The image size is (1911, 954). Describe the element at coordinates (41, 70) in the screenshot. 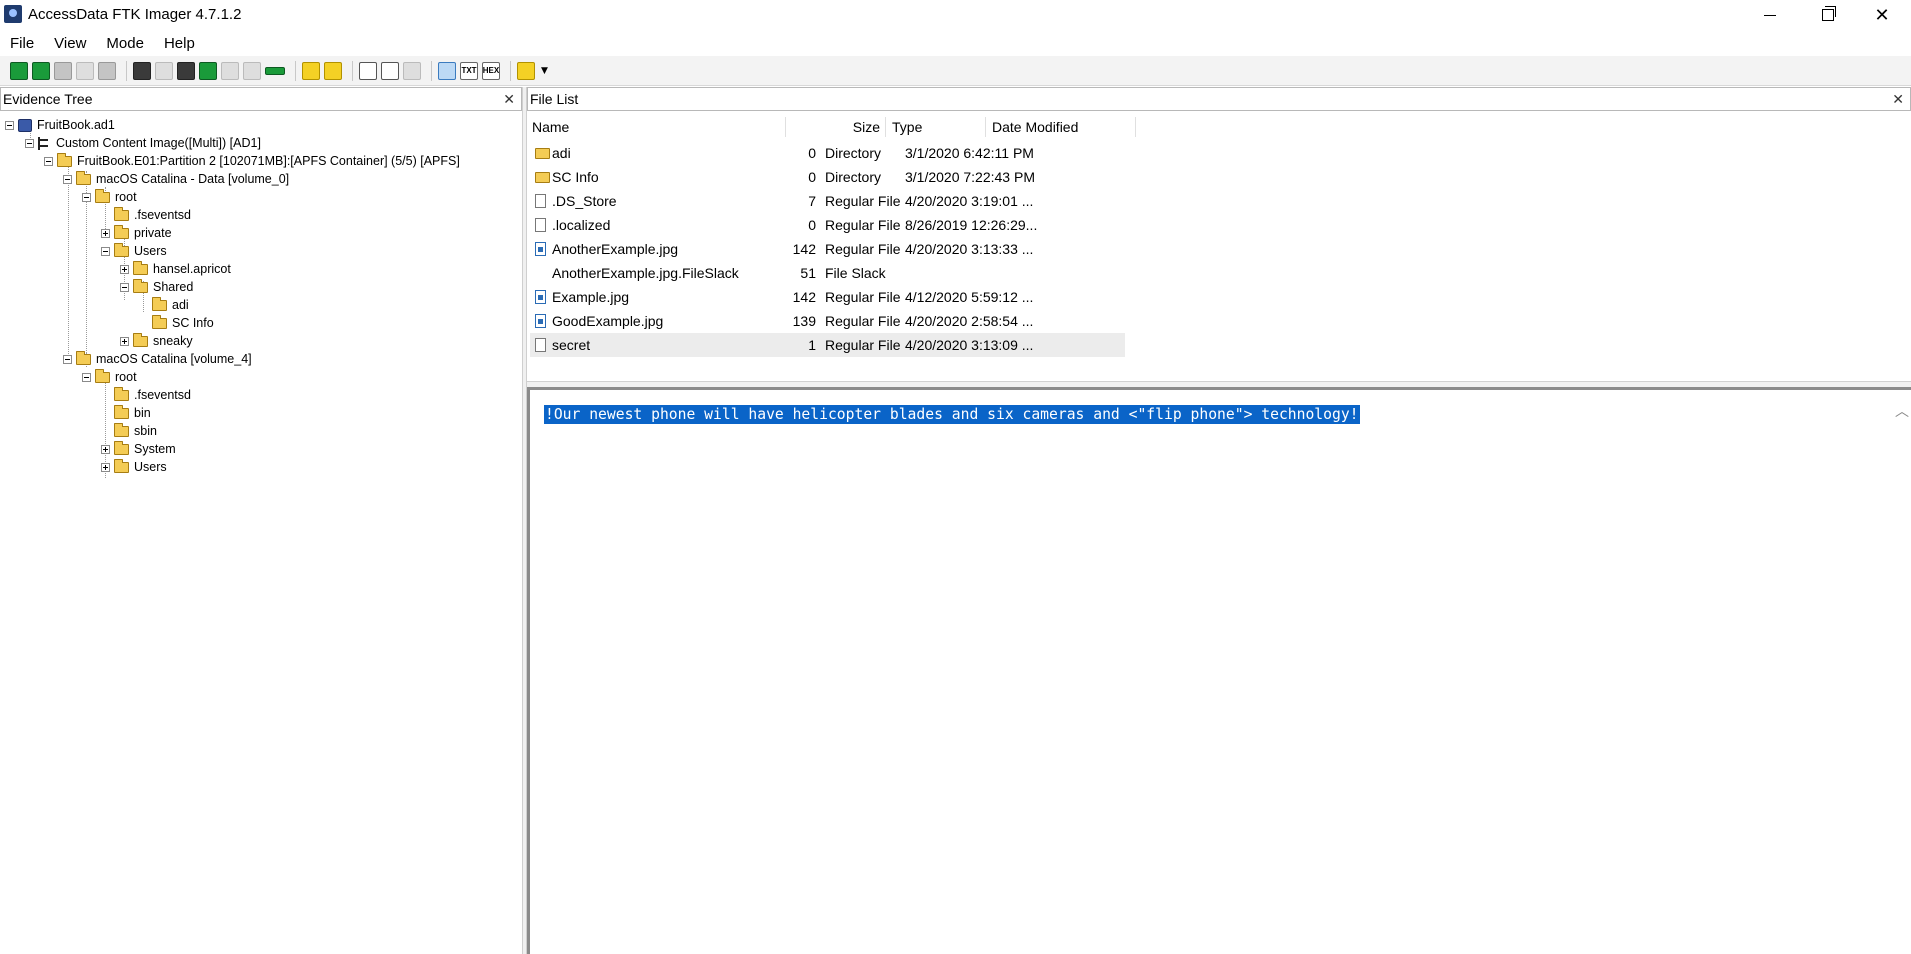

I see `add-all-evidence-icon` at that location.